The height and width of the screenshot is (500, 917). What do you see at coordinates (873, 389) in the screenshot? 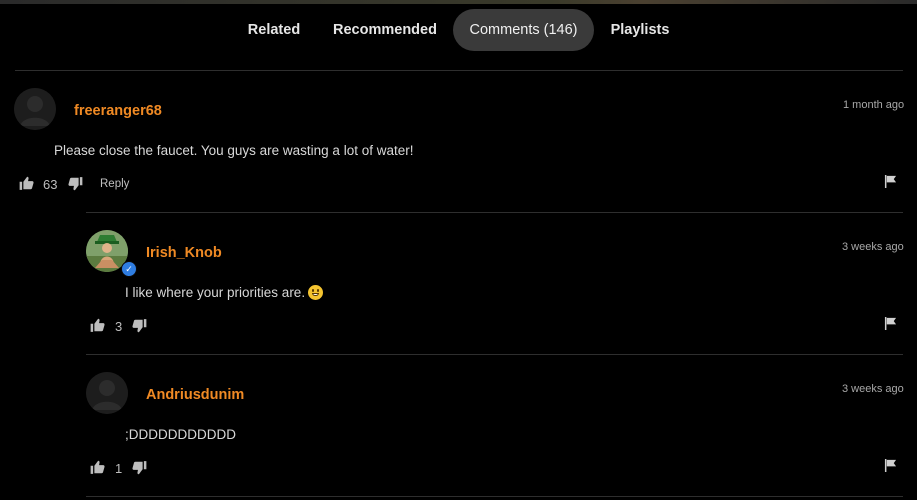
I see `comment-timestamp: 3 weeks ago` at bounding box center [873, 389].